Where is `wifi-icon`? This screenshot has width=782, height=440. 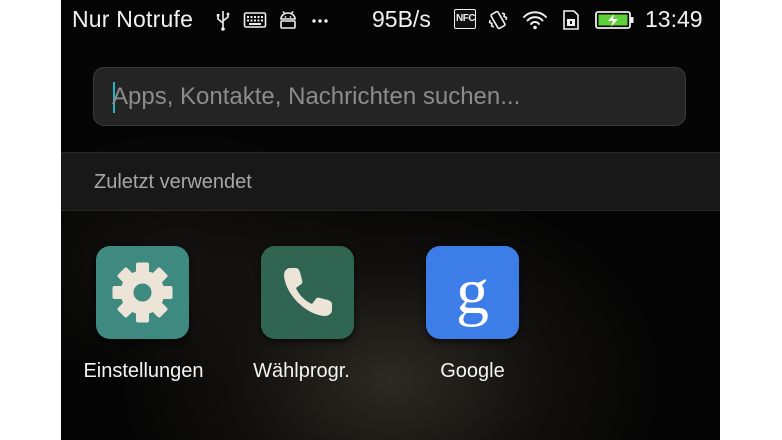
wifi-icon is located at coordinates (535, 20).